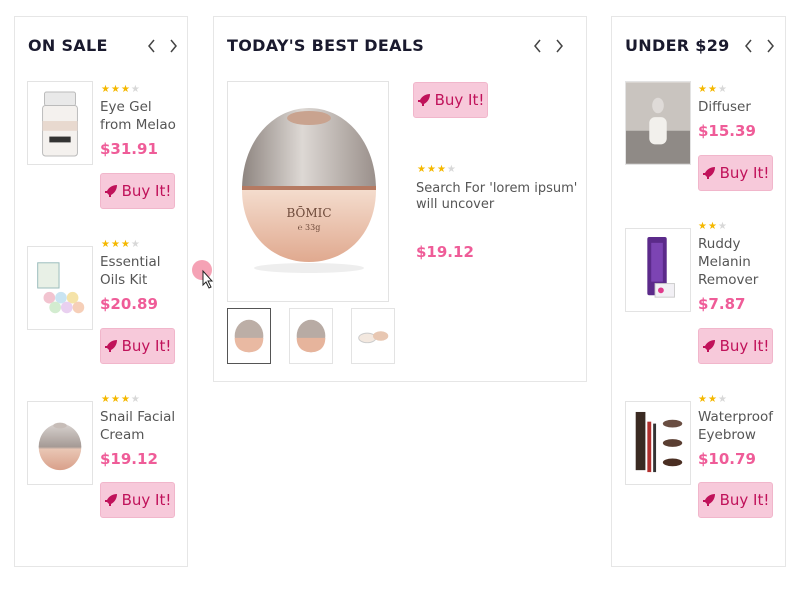 The height and width of the screenshot is (600, 800). I want to click on cosmetic-jar-icon: BŌMIC ℮ 33g, so click(309, 190).